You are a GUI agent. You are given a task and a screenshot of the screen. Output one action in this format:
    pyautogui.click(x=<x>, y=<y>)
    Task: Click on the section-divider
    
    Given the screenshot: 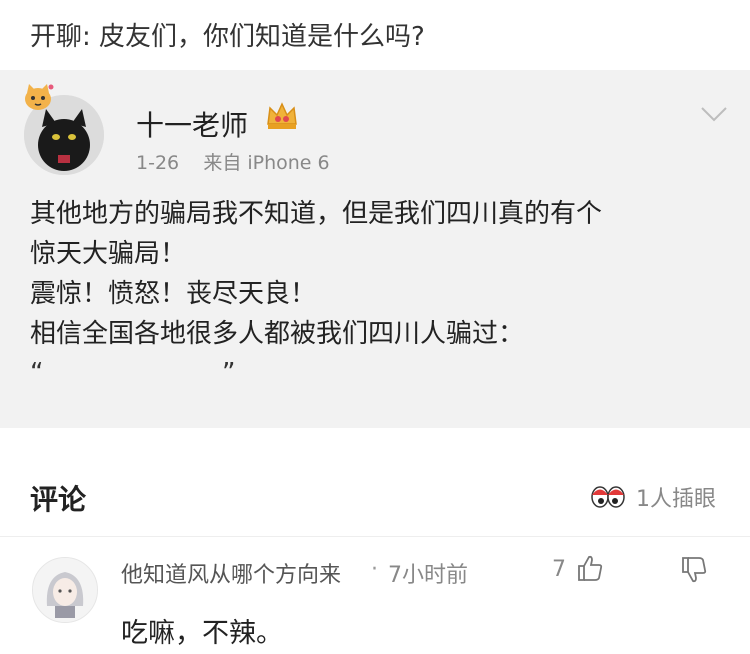 What is the action you would take?
    pyautogui.click(x=375, y=443)
    